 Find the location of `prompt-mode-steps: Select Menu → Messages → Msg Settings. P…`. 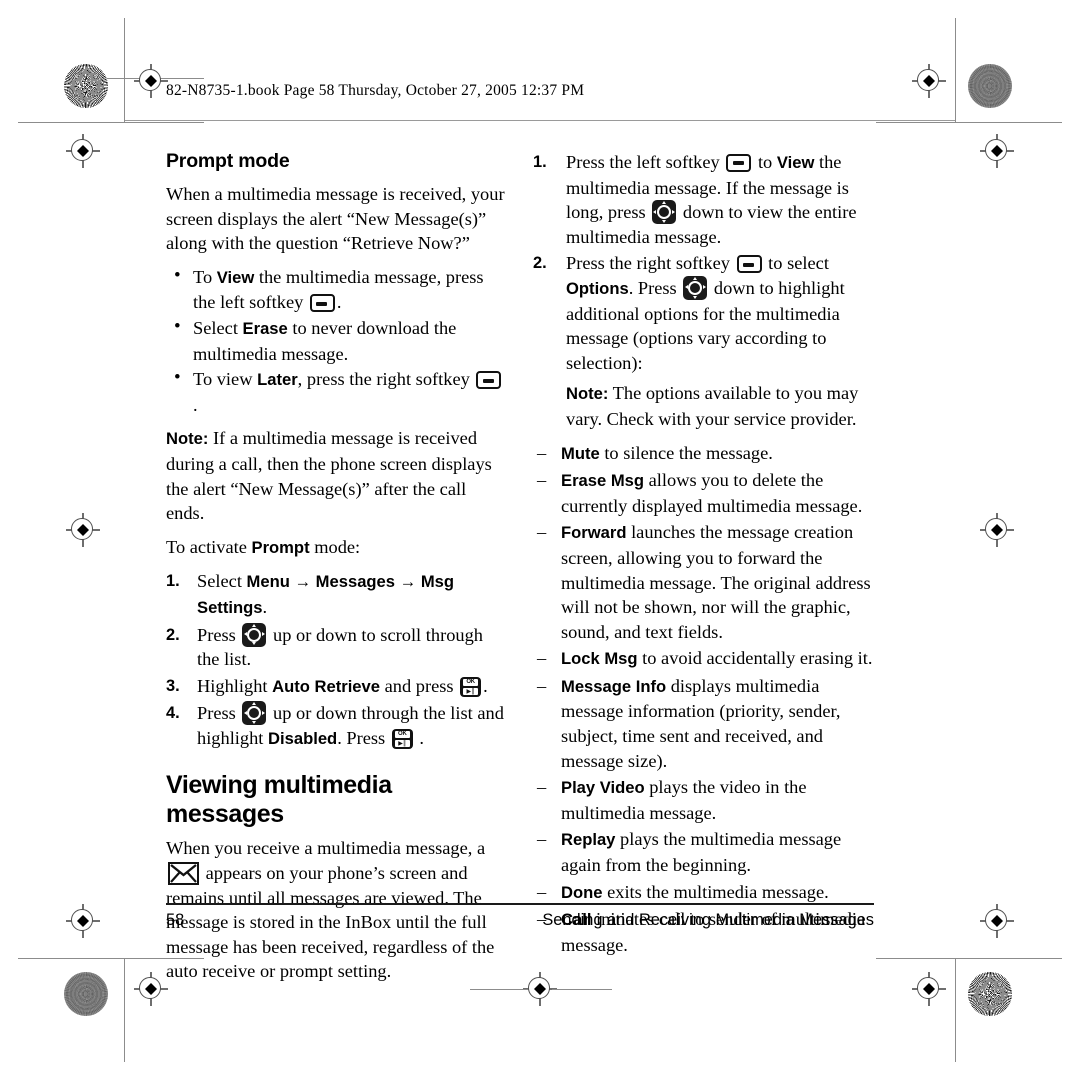

prompt-mode-steps: Select Menu → Messages → Msg Settings. P… is located at coordinates (336, 660).